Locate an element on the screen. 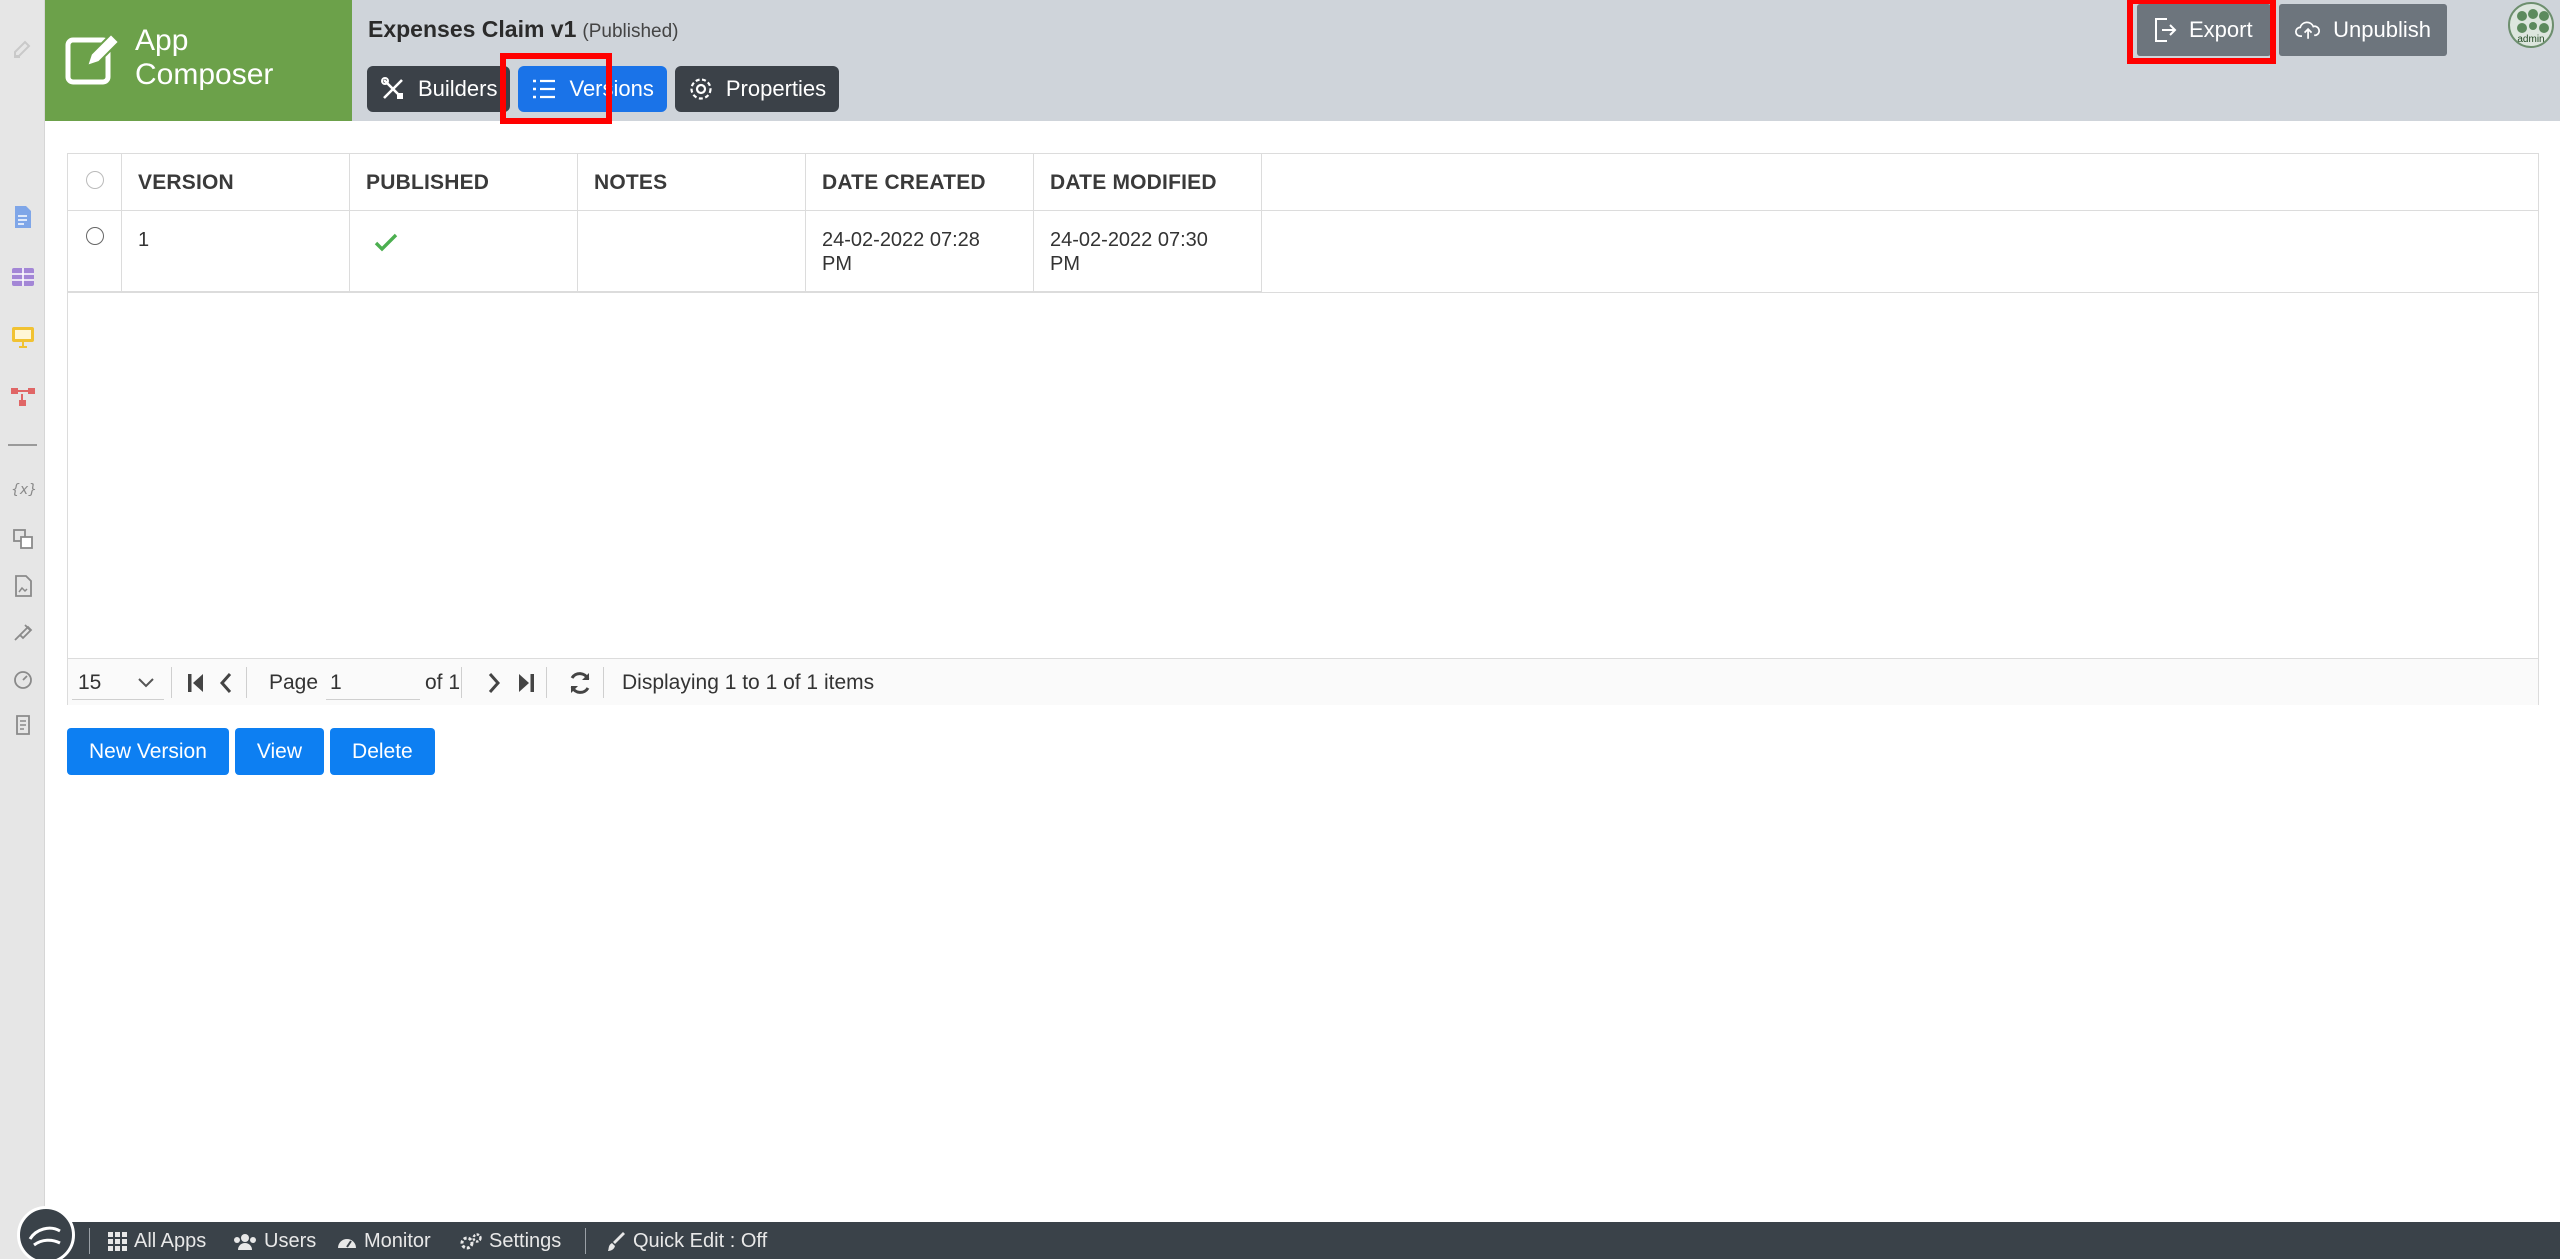 The image size is (2560, 1259). column-date-modified: DATE MODIFIED is located at coordinates (1148, 182).